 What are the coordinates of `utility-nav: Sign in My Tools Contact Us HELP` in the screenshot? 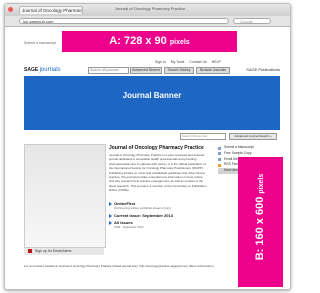 It's located at (190, 62).